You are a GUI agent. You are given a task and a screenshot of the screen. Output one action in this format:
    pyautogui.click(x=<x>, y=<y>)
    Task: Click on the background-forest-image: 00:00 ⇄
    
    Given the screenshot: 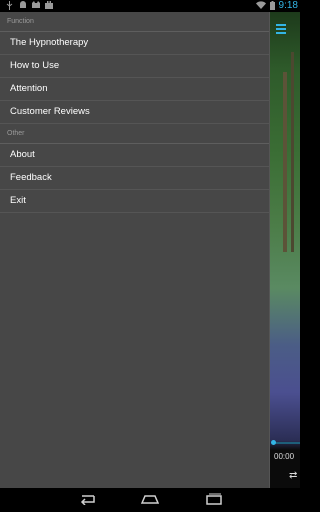 What is the action you would take?
    pyautogui.click(x=284, y=250)
    